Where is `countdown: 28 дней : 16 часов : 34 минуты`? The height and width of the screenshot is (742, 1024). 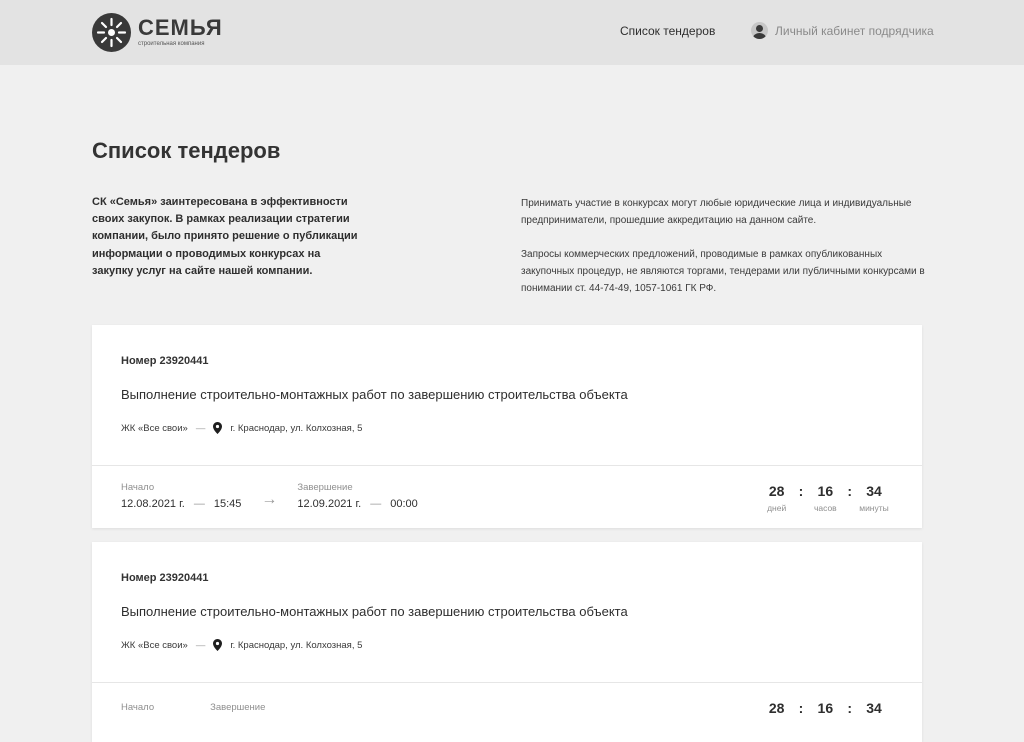 countdown: 28 дней : 16 часов : 34 минуты is located at coordinates (825, 497).